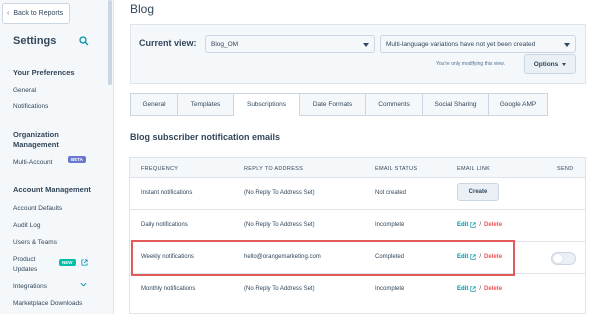 The height and width of the screenshot is (314, 600). I want to click on sidebar-item-multi-account: Multi-Account, so click(32, 162).